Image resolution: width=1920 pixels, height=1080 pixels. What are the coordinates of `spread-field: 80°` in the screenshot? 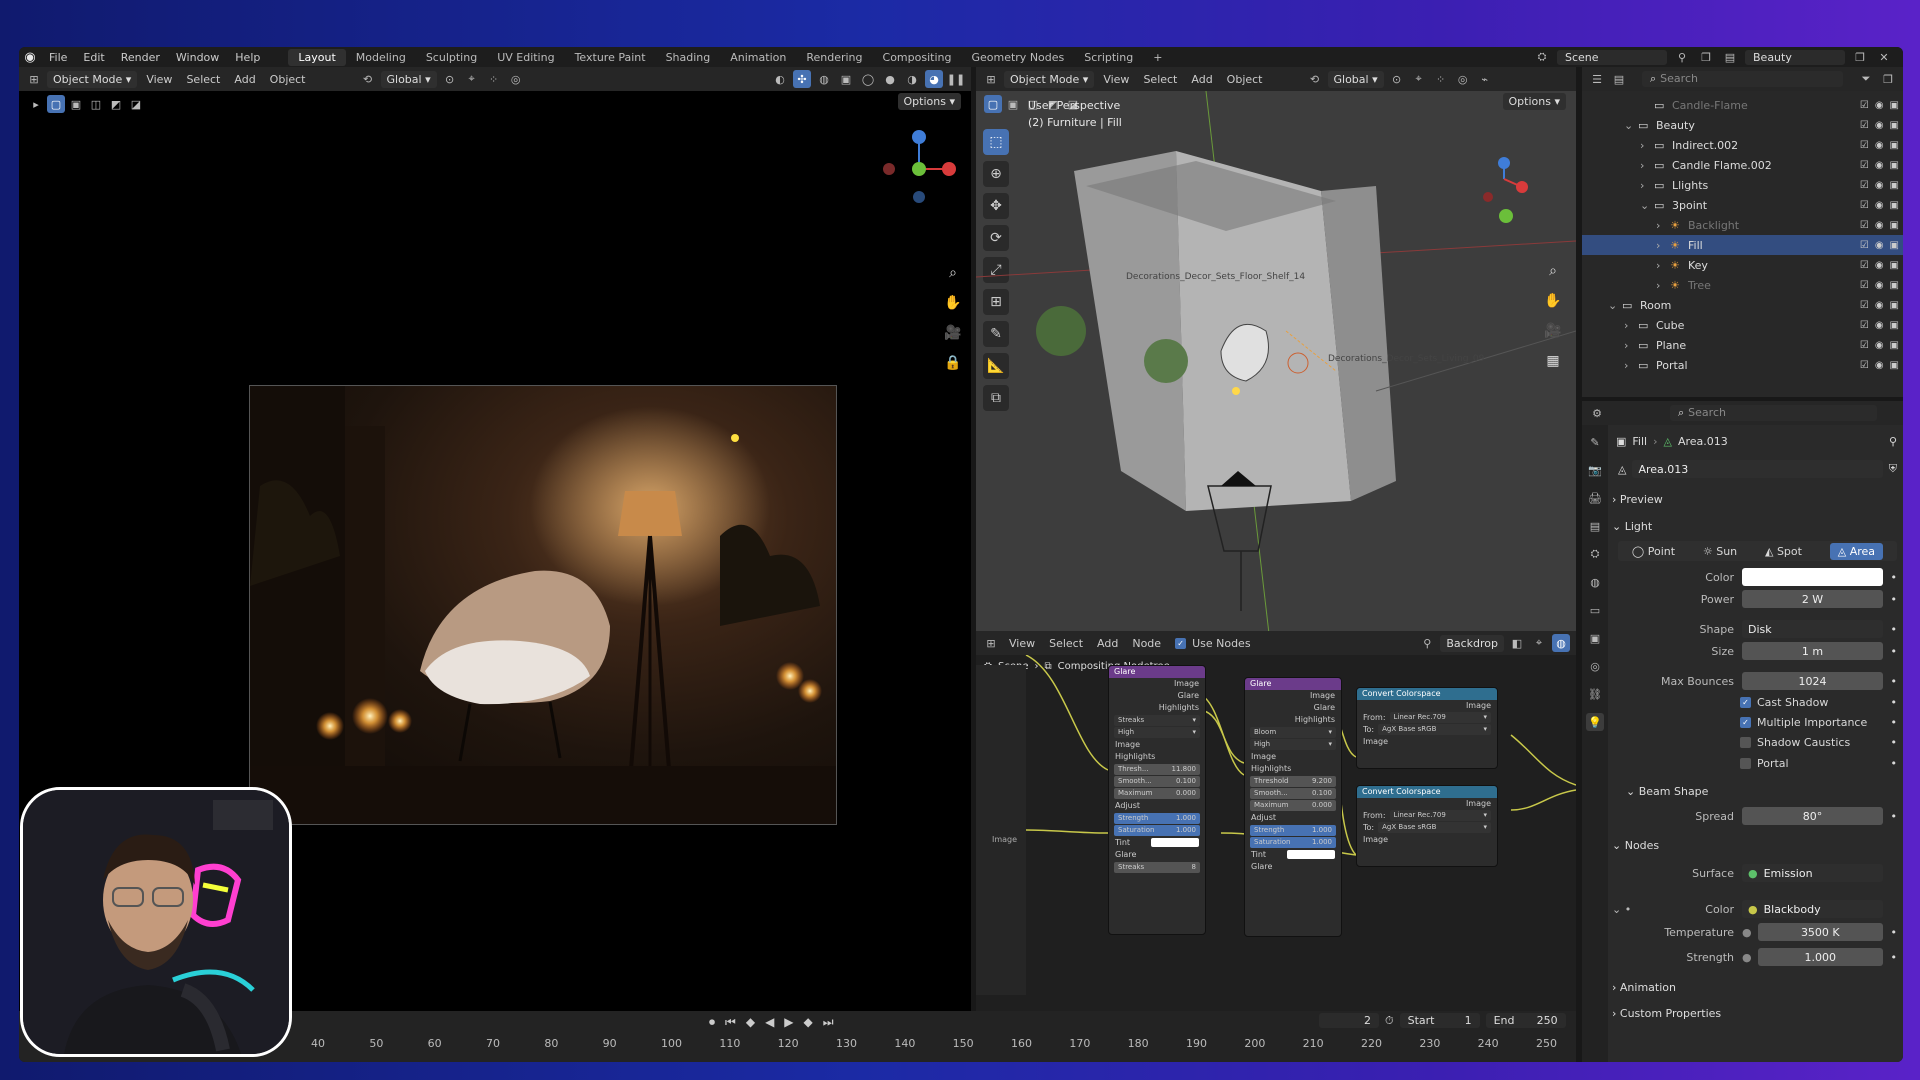 It's located at (1812, 816).